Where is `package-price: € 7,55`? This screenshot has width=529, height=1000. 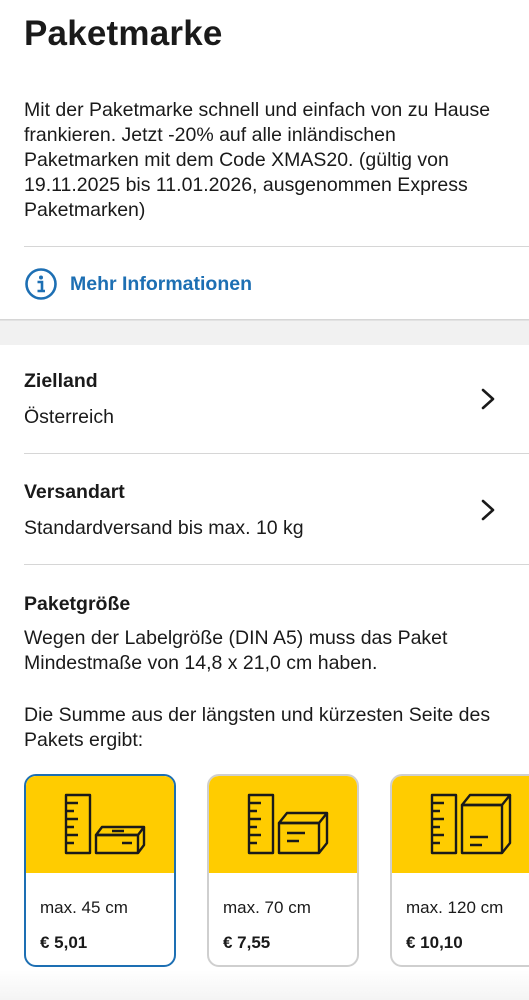
package-price: € 7,55 is located at coordinates (247, 942).